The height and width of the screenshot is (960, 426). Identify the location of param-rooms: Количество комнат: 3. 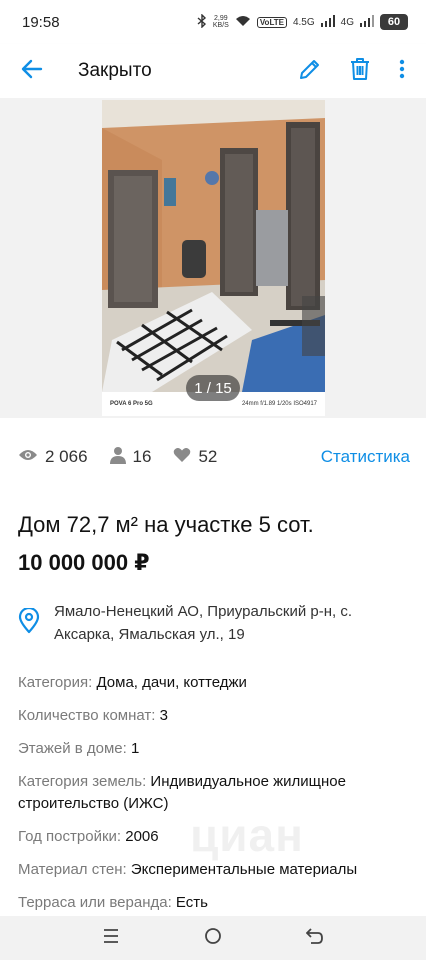
(214, 716).